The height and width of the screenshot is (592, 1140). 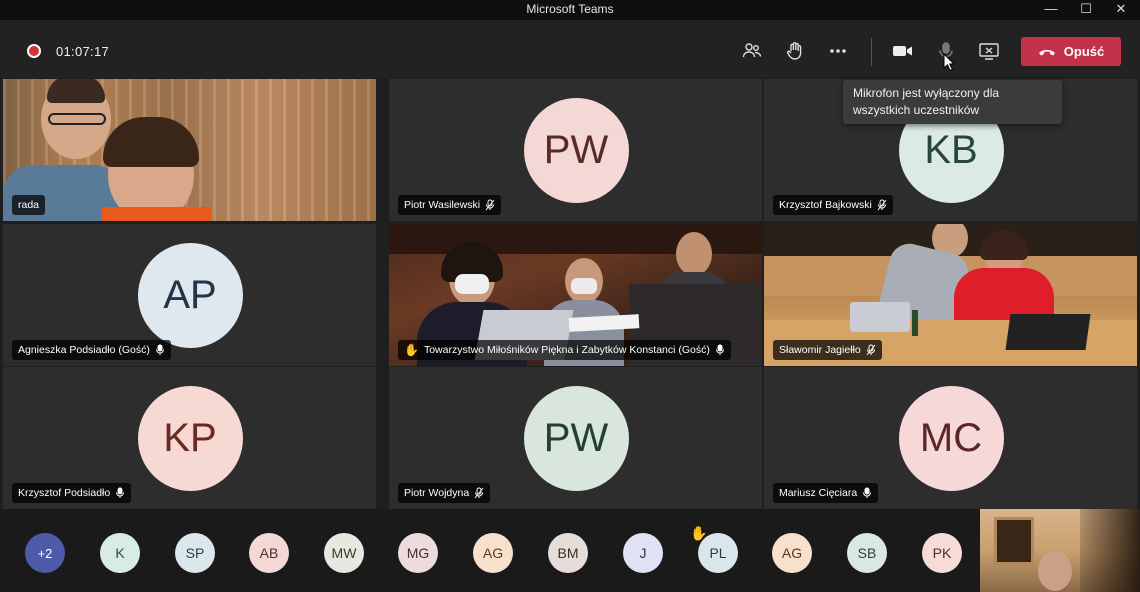 What do you see at coordinates (820, 350) in the screenshot?
I see `participant-name: Sławomir Jagiełło` at bounding box center [820, 350].